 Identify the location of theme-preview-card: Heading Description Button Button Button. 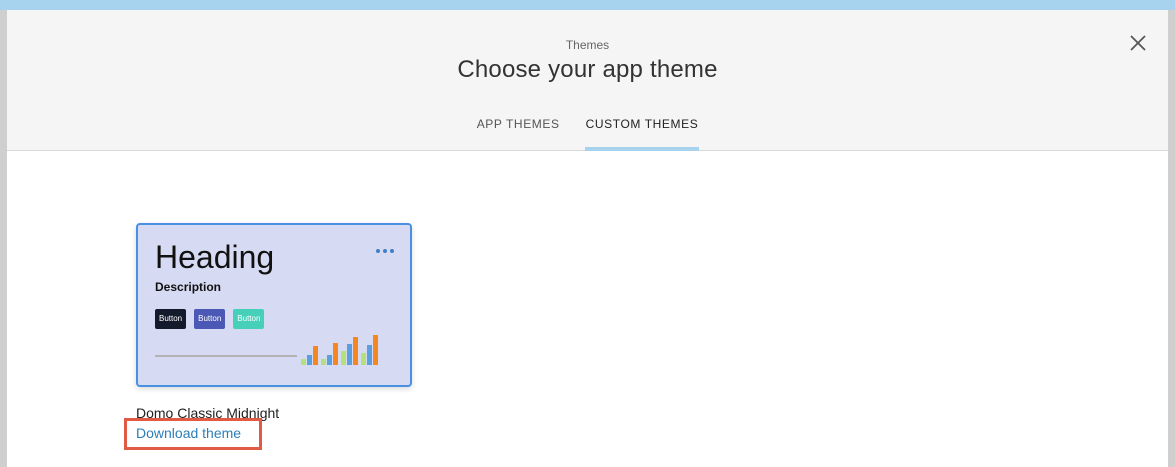
(274, 305).